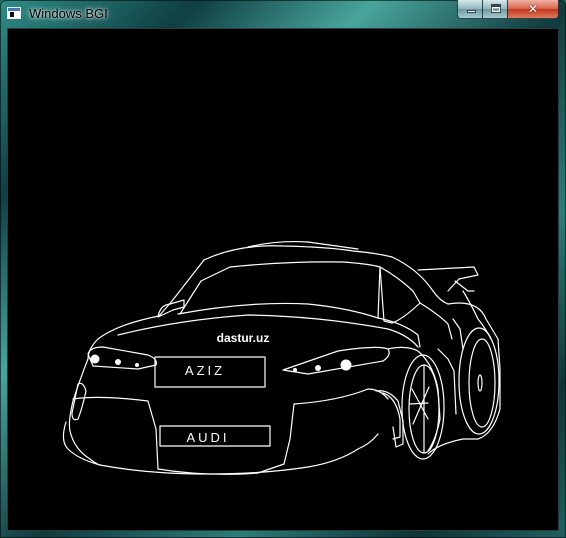 This screenshot has width=566, height=538. What do you see at coordinates (230, 431) in the screenshot?
I see `lower-grille-outline` at bounding box center [230, 431].